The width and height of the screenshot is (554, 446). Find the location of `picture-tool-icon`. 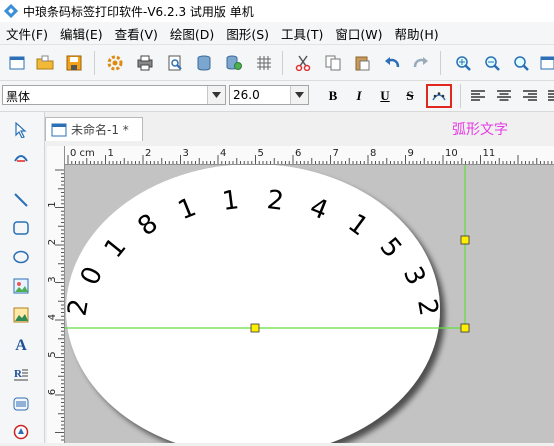

picture-tool-icon is located at coordinates (21, 315).